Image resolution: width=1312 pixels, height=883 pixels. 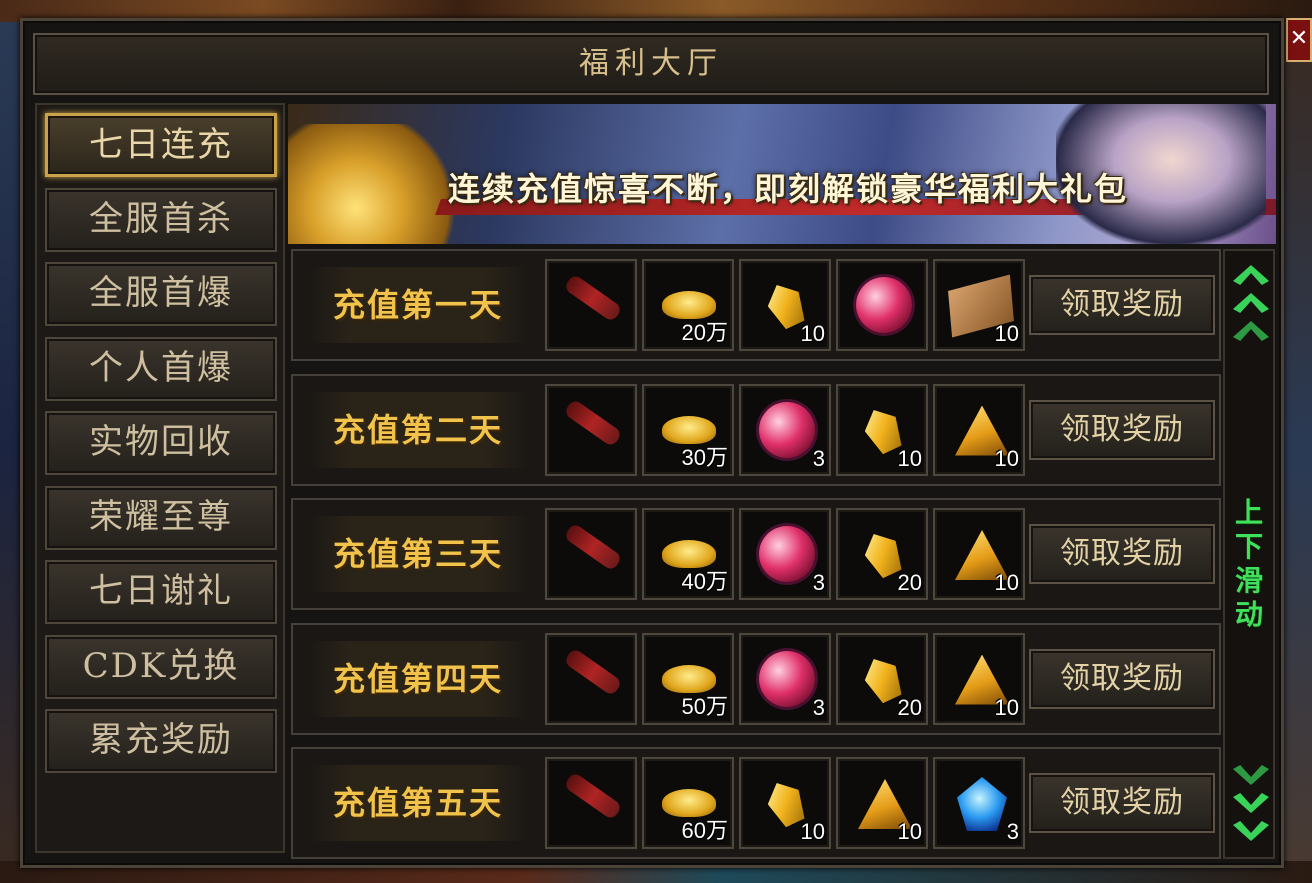 I want to click on scroll-hint: 上下滑动, so click(x=1249, y=554).